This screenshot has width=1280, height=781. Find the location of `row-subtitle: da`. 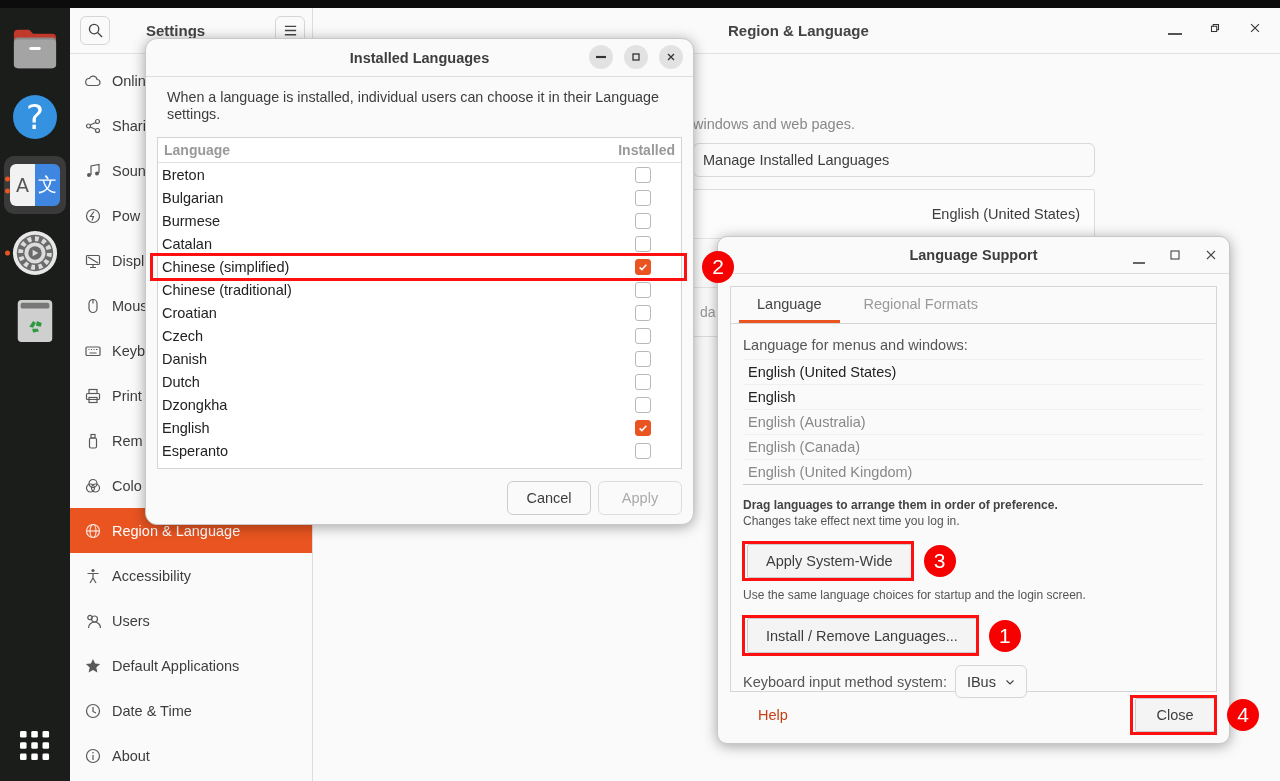

row-subtitle: da is located at coordinates (708, 312).